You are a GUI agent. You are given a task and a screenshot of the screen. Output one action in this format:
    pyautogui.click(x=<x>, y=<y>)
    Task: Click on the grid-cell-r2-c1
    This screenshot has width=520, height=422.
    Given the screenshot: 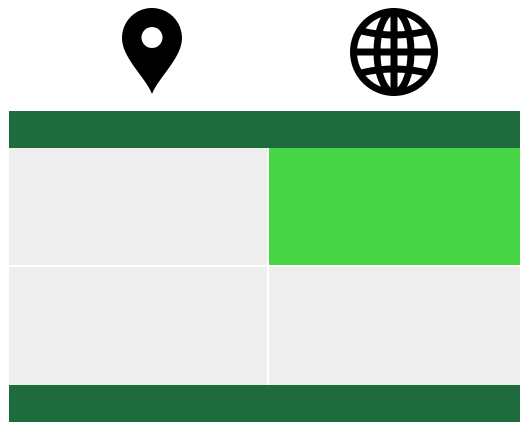 What is the action you would take?
    pyautogui.click(x=138, y=326)
    